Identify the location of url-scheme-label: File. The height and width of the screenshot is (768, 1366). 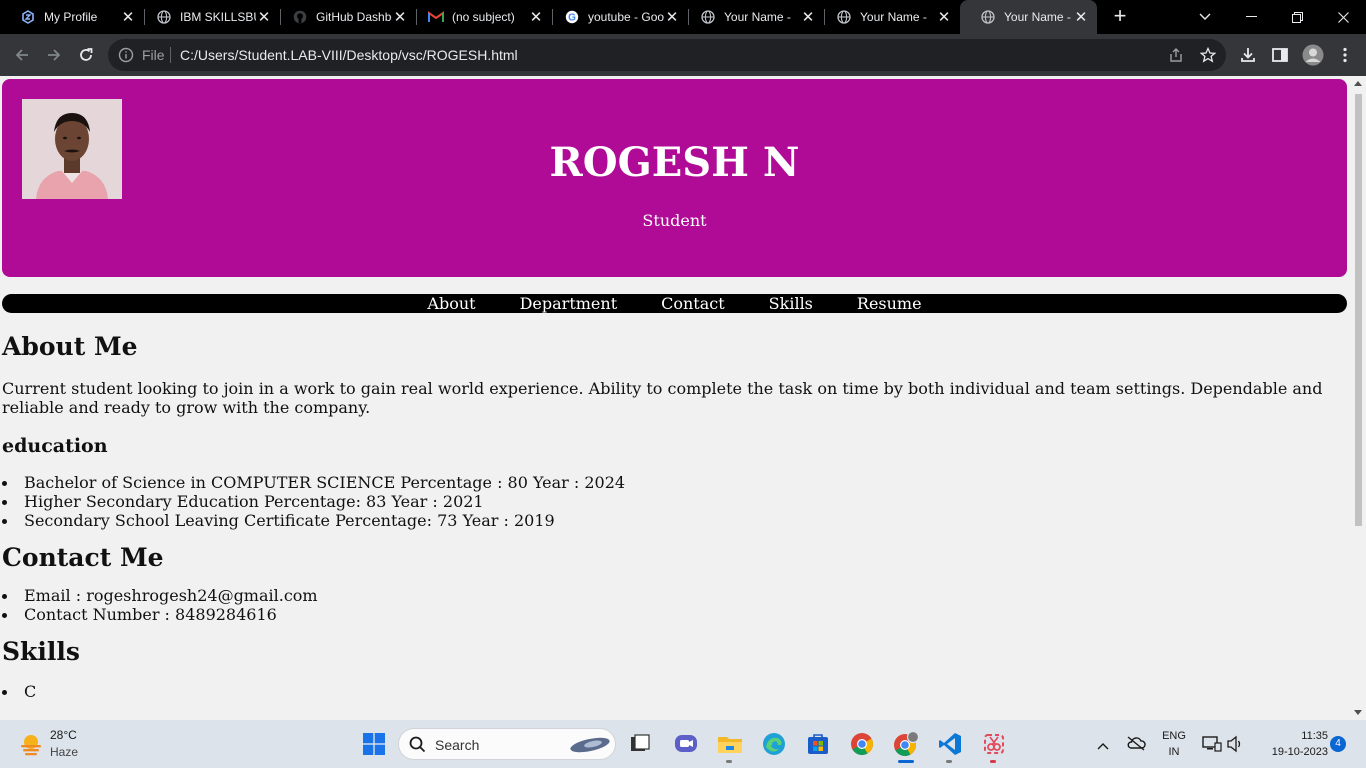
(153, 55).